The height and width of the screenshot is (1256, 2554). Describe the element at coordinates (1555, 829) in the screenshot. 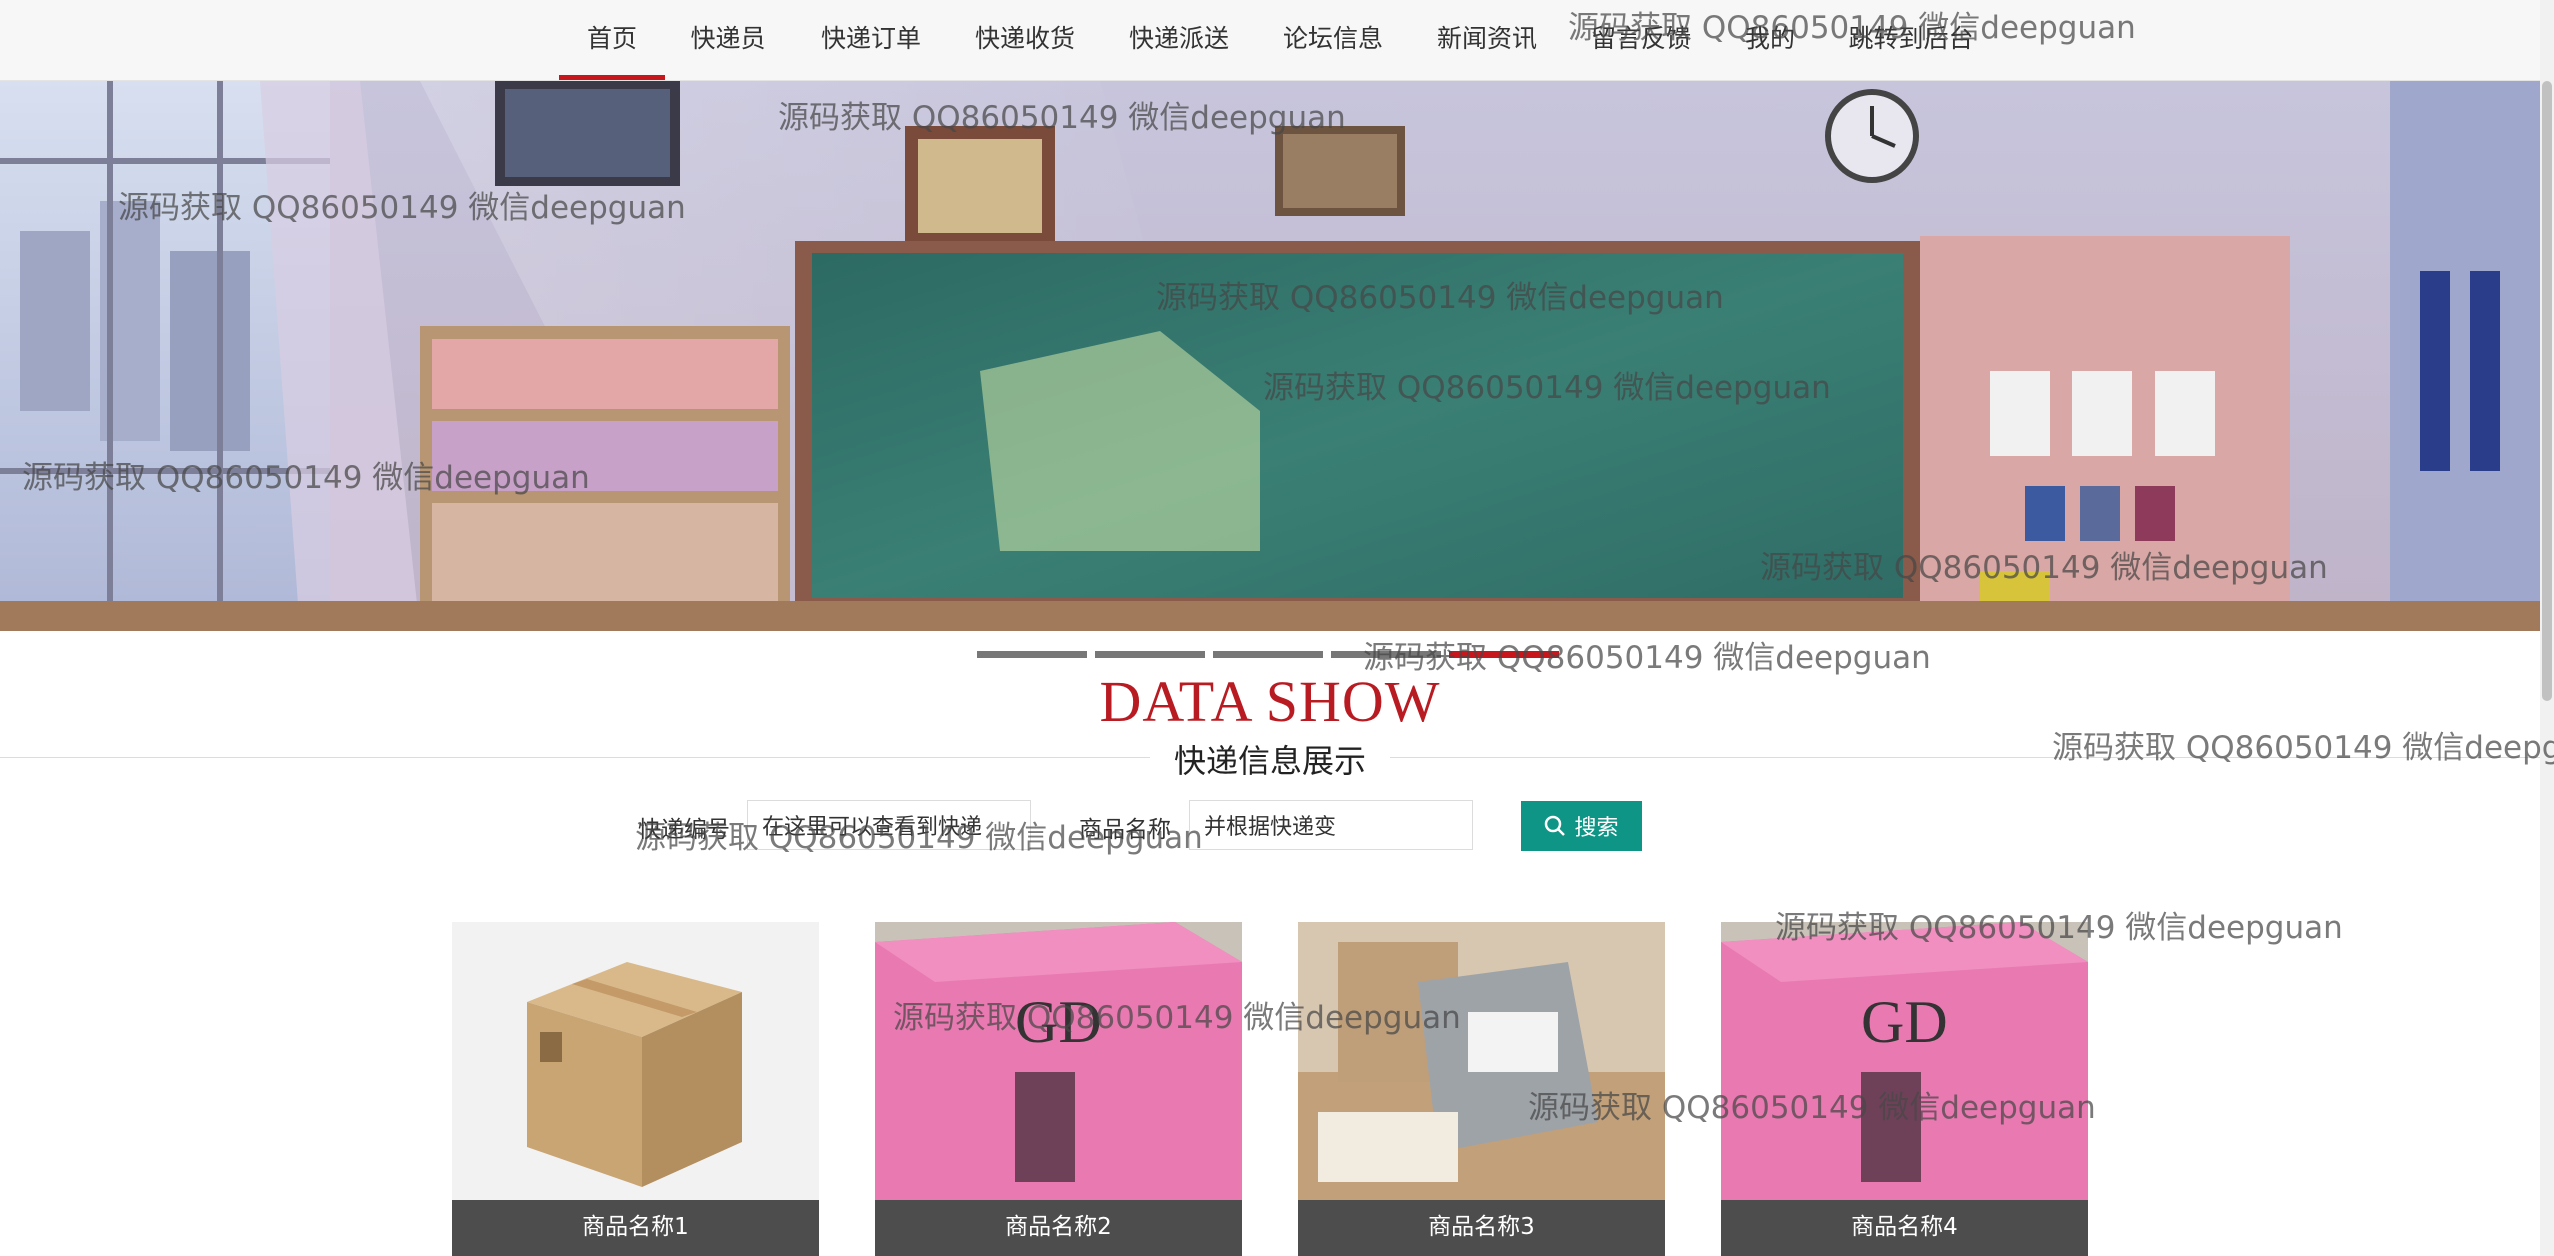

I see `search-icon` at that location.